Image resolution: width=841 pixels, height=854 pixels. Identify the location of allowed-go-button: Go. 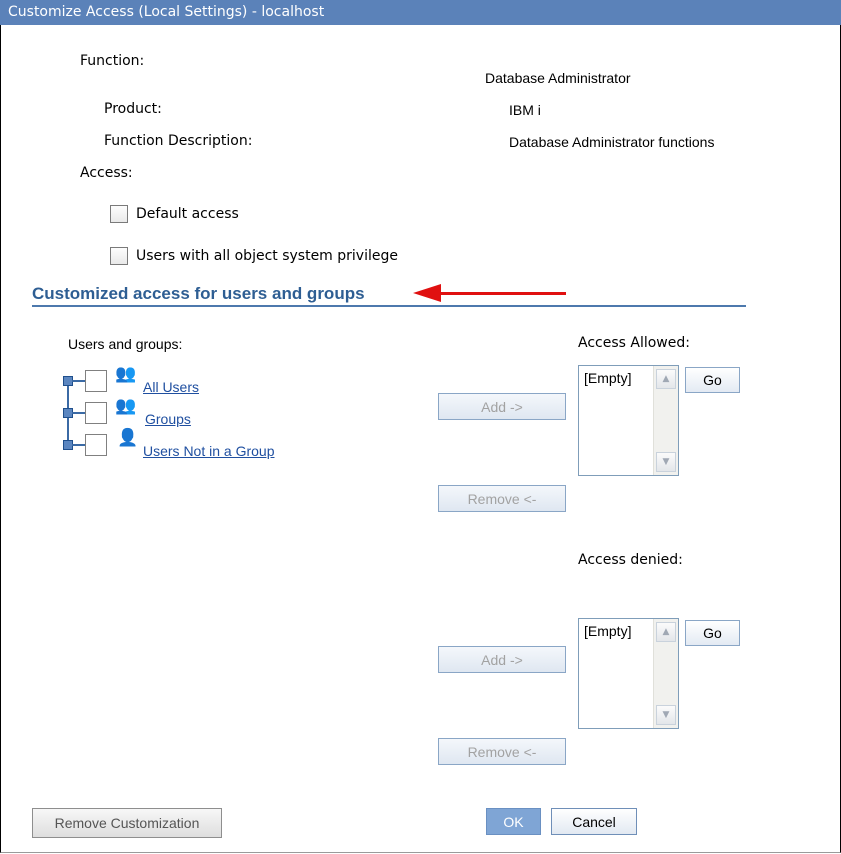
(712, 380).